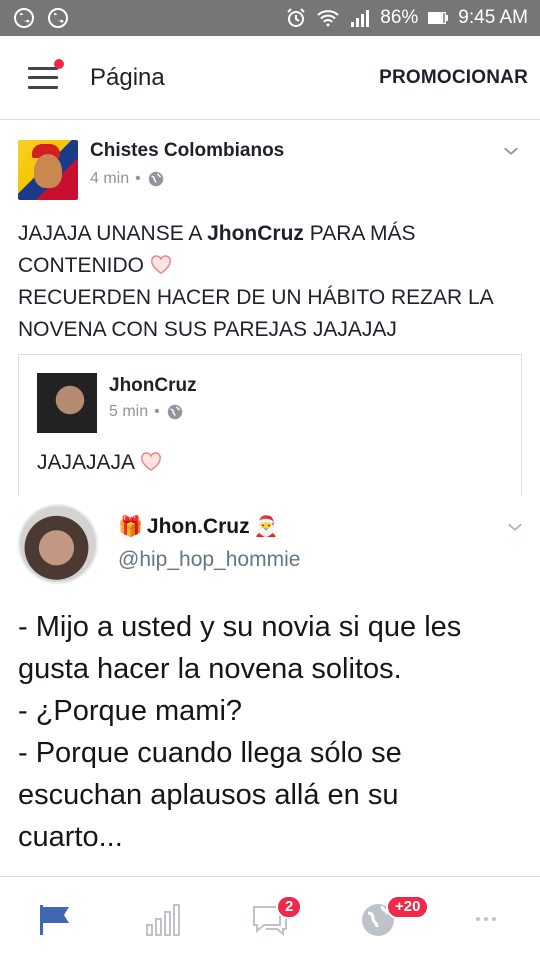 The width and height of the screenshot is (540, 960). Describe the element at coordinates (270, 266) in the screenshot. I see `post-line-2: CONTENIDO` at that location.